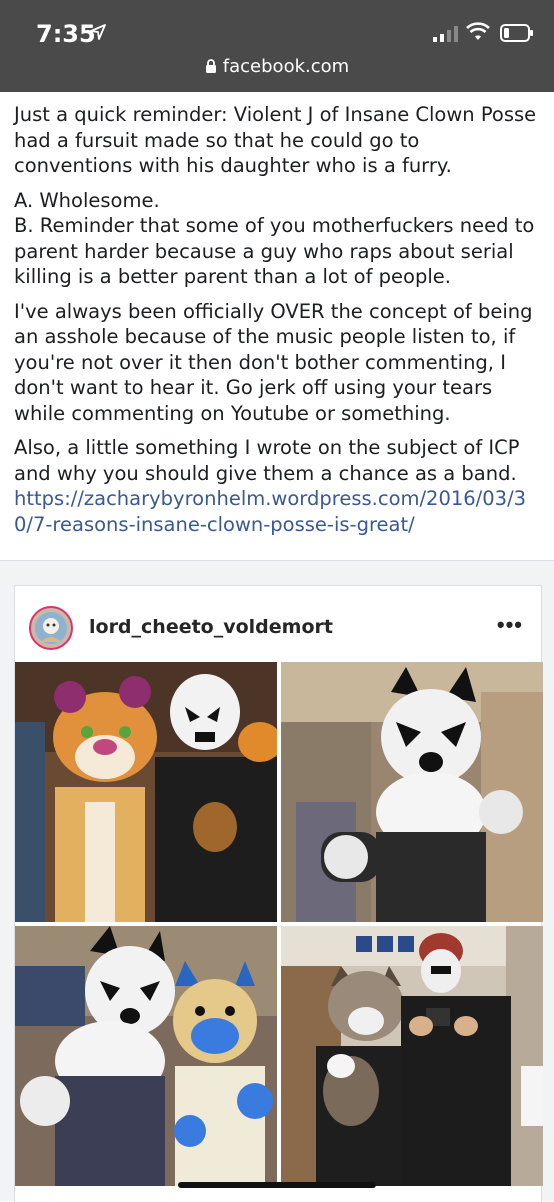 This screenshot has width=554, height=1202. I want to click on photo-husky-fursuit-hallway, so click(412, 792).